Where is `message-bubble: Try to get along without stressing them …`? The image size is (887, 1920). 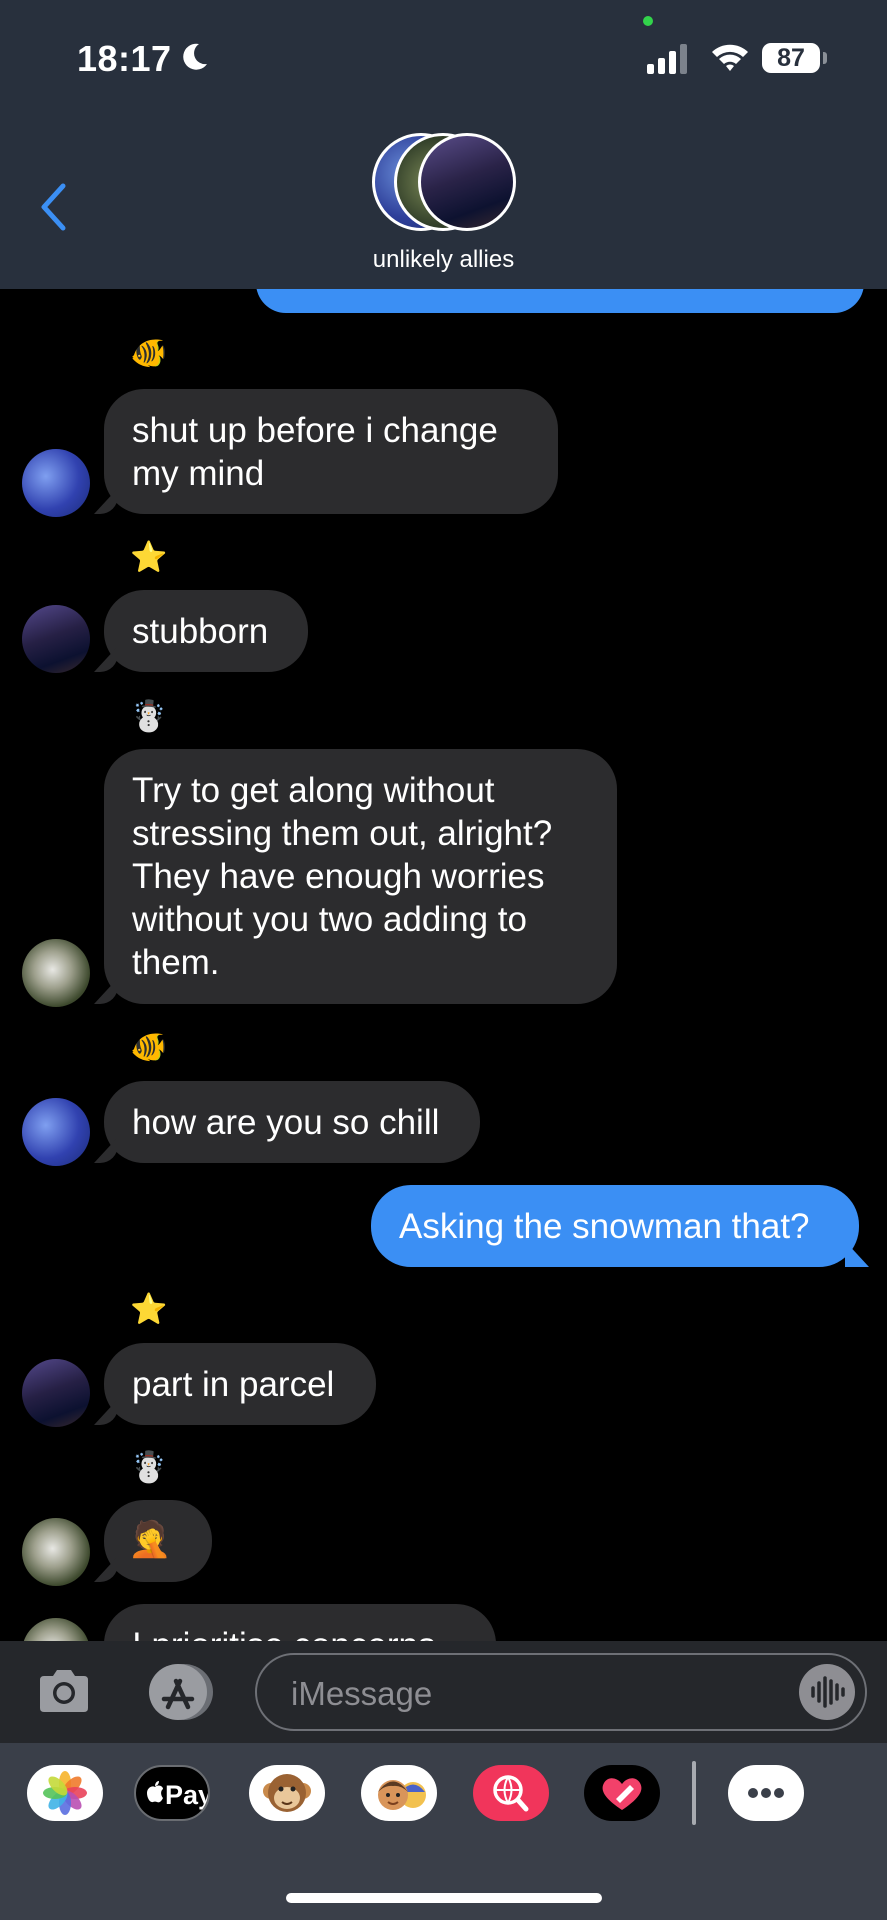 message-bubble: Try to get along without stressing them … is located at coordinates (360, 876).